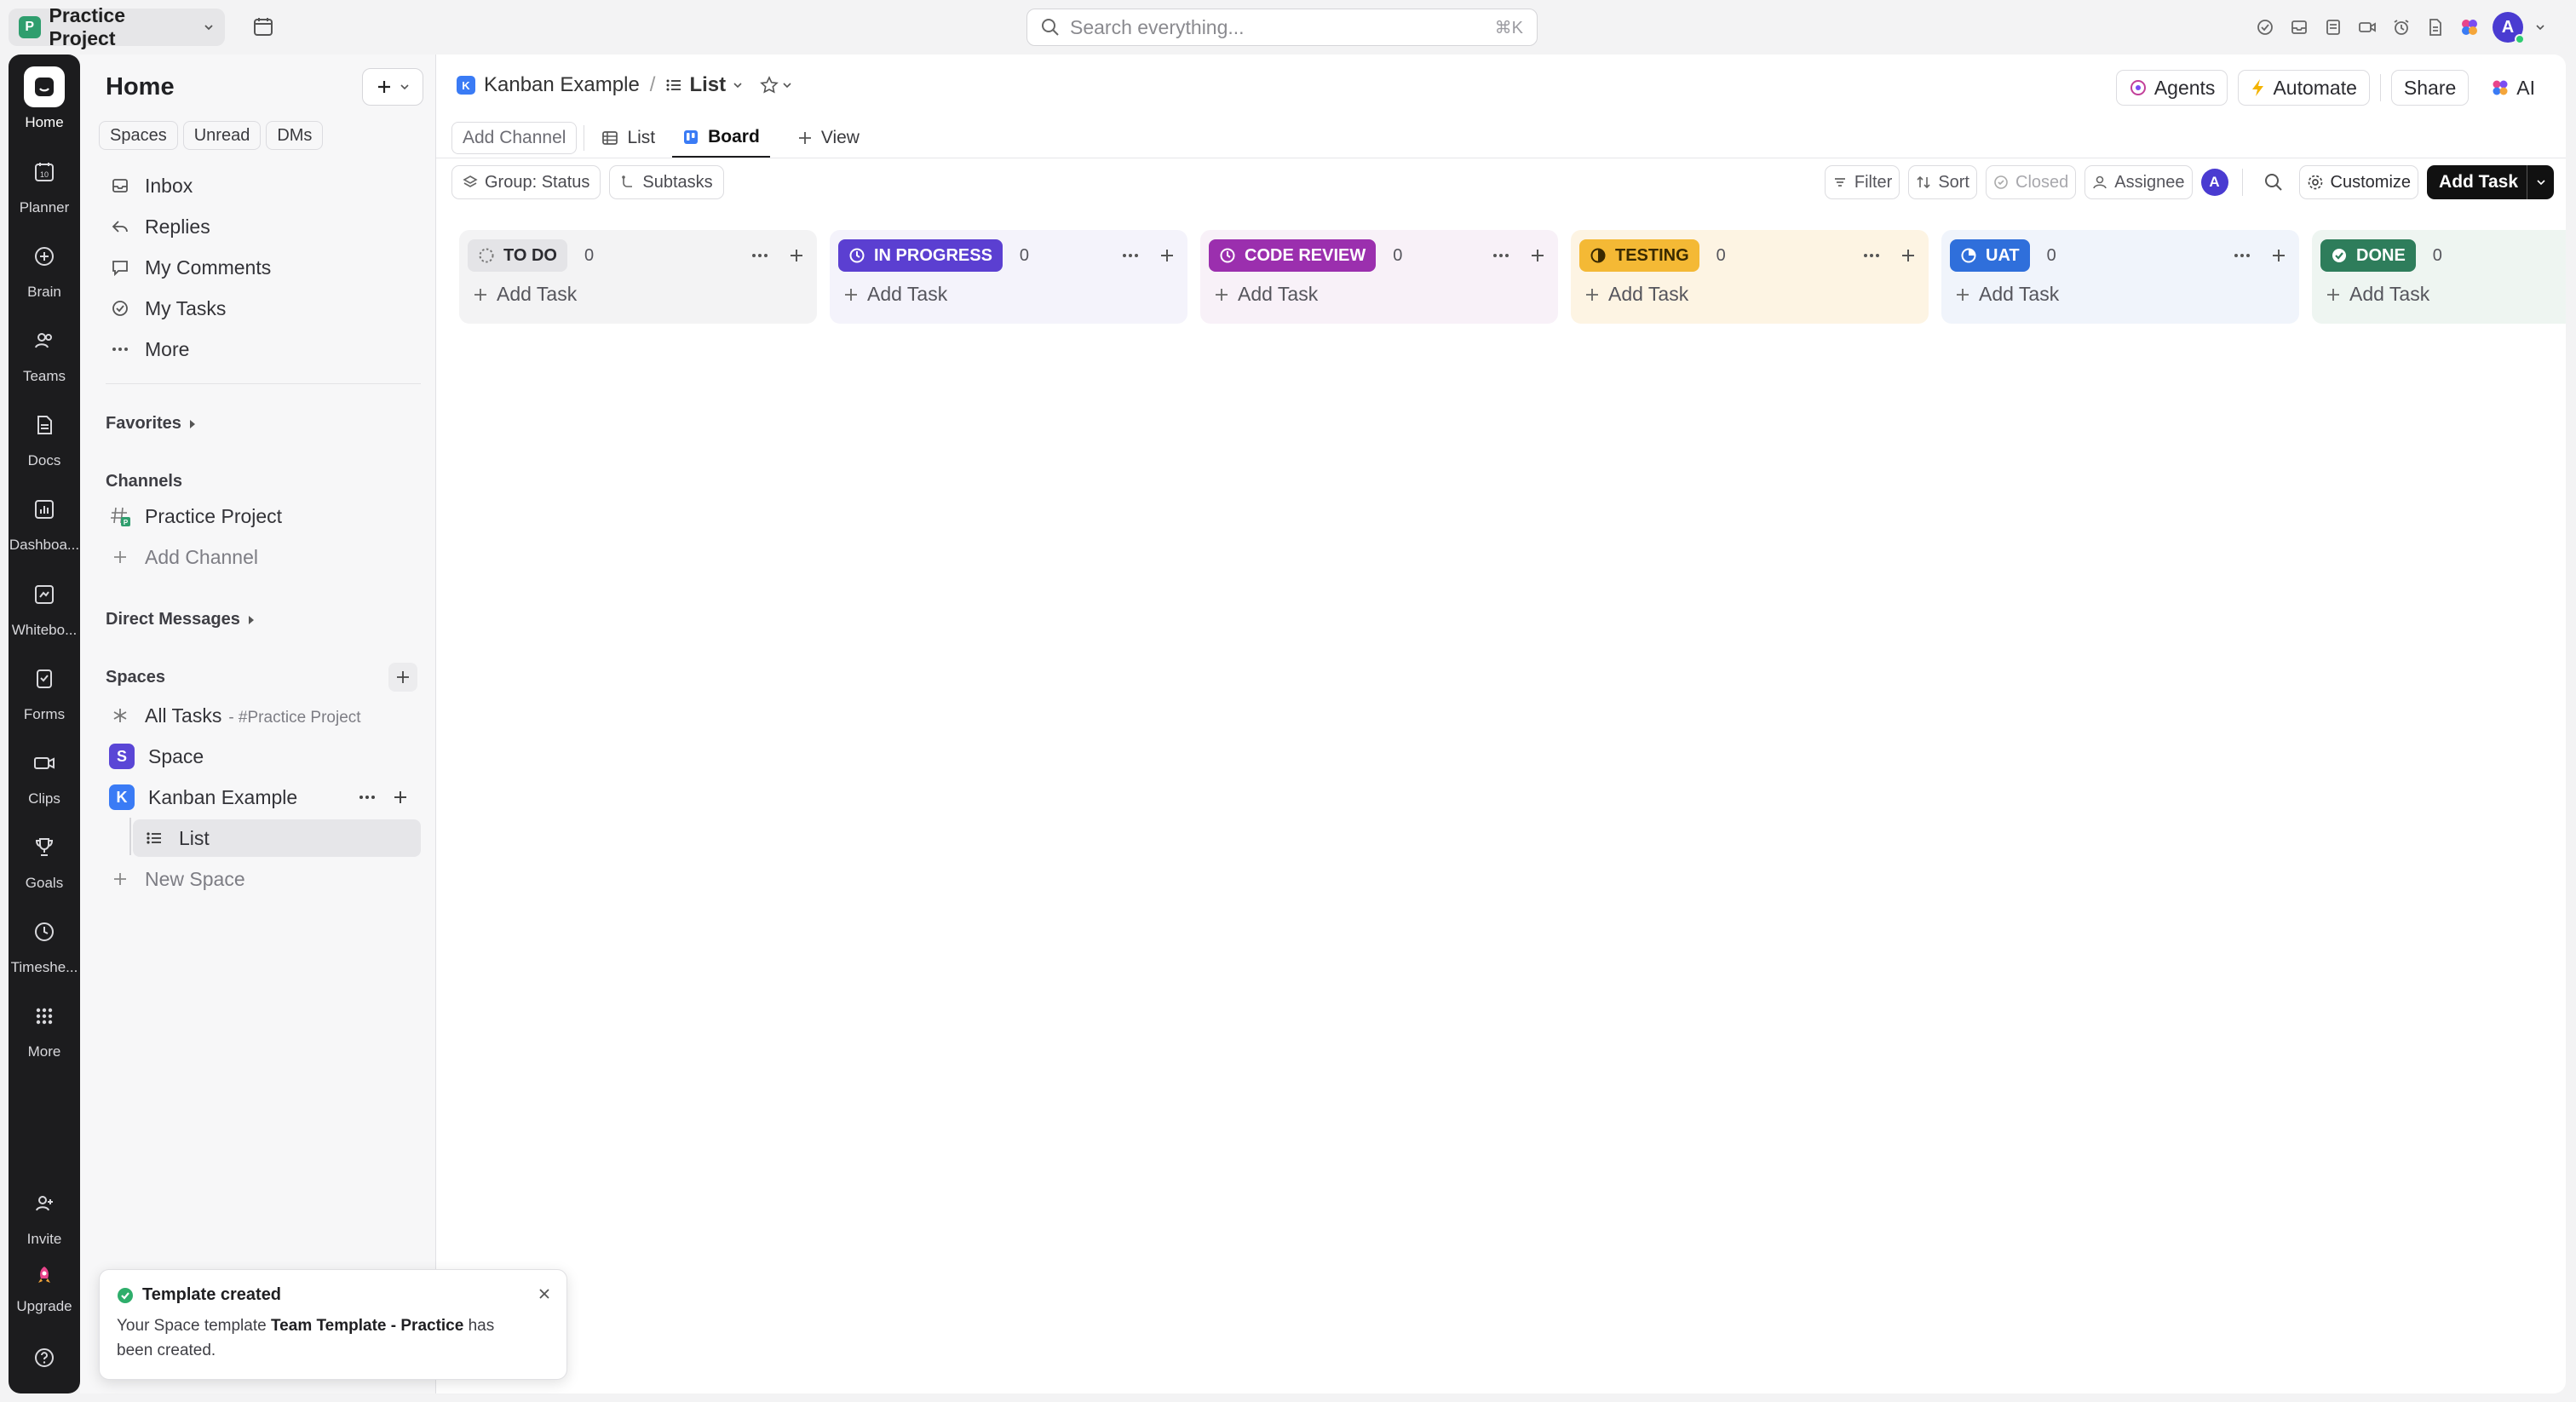 The image size is (2576, 1402). Describe the element at coordinates (260, 879) in the screenshot. I see `new-space-button: New Space` at that location.